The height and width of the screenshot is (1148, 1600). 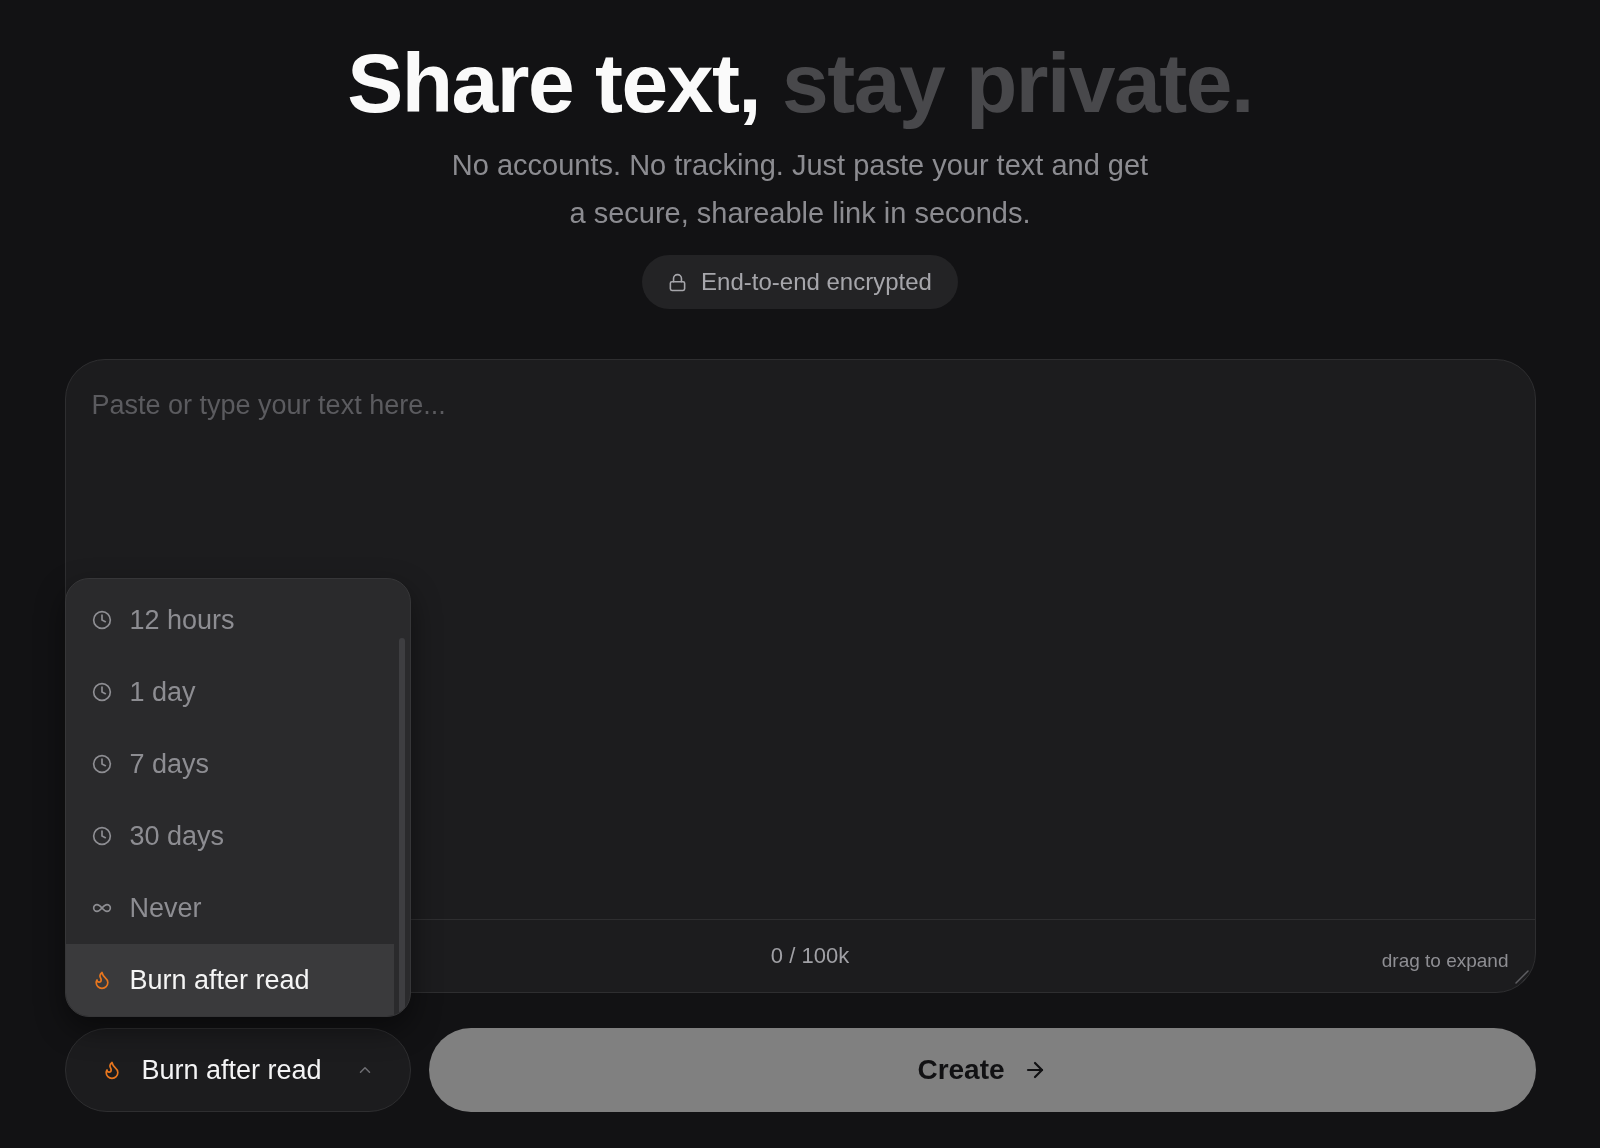 I want to click on page-subtitle: No accounts. No tracking. Just paste your text and get a secure, shareable link in seconds., so click(x=800, y=189).